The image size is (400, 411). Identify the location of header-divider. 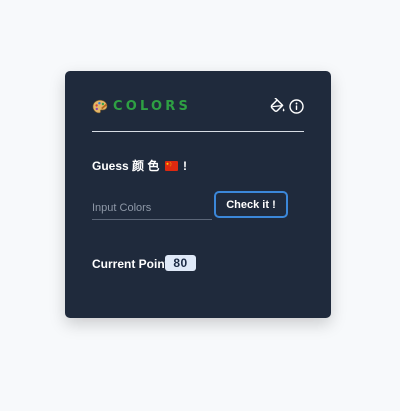
(198, 131).